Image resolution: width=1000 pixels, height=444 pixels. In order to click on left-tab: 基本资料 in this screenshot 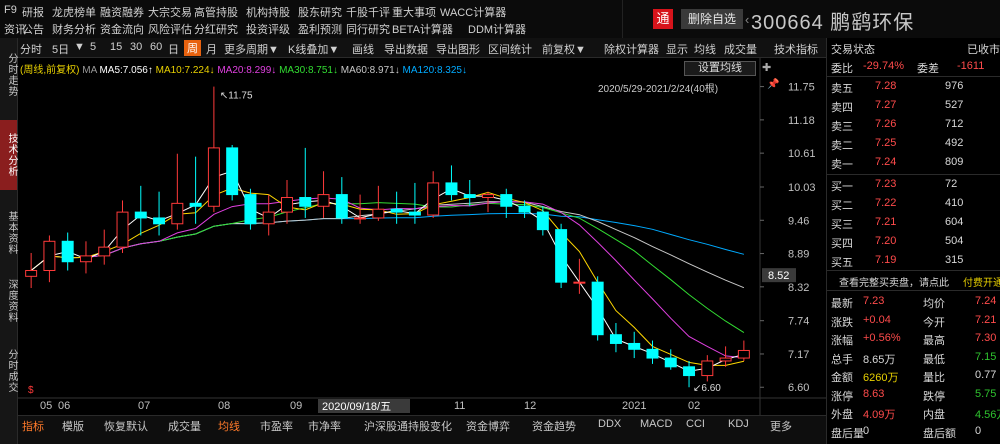, I will do `click(8, 233)`.